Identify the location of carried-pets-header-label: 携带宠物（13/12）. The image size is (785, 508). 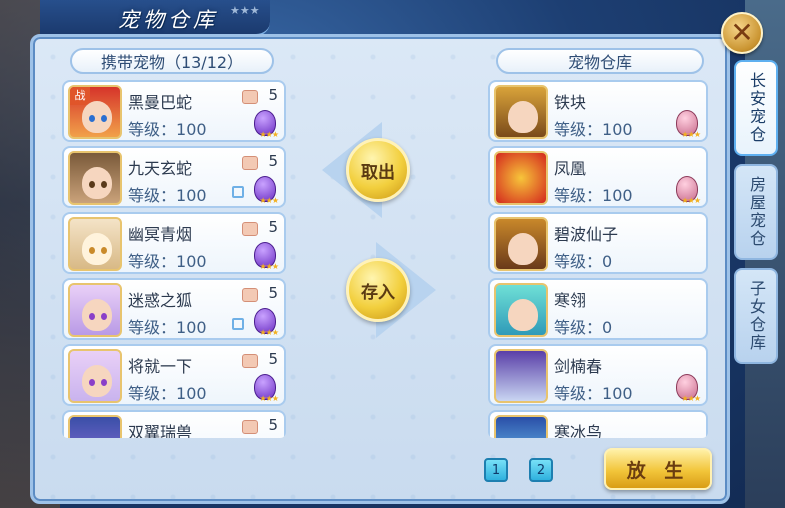
(172, 62).